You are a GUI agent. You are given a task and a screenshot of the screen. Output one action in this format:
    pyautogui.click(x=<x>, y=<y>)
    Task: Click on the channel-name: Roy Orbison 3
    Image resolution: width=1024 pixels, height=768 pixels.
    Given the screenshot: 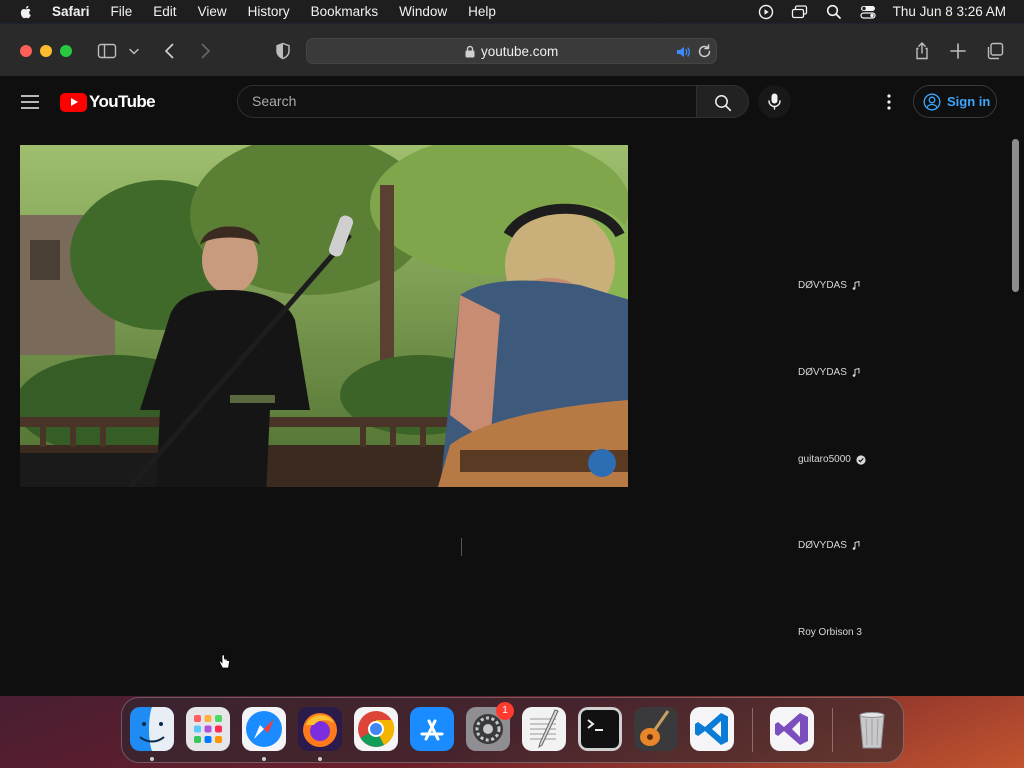 What is the action you would take?
    pyautogui.click(x=830, y=632)
    